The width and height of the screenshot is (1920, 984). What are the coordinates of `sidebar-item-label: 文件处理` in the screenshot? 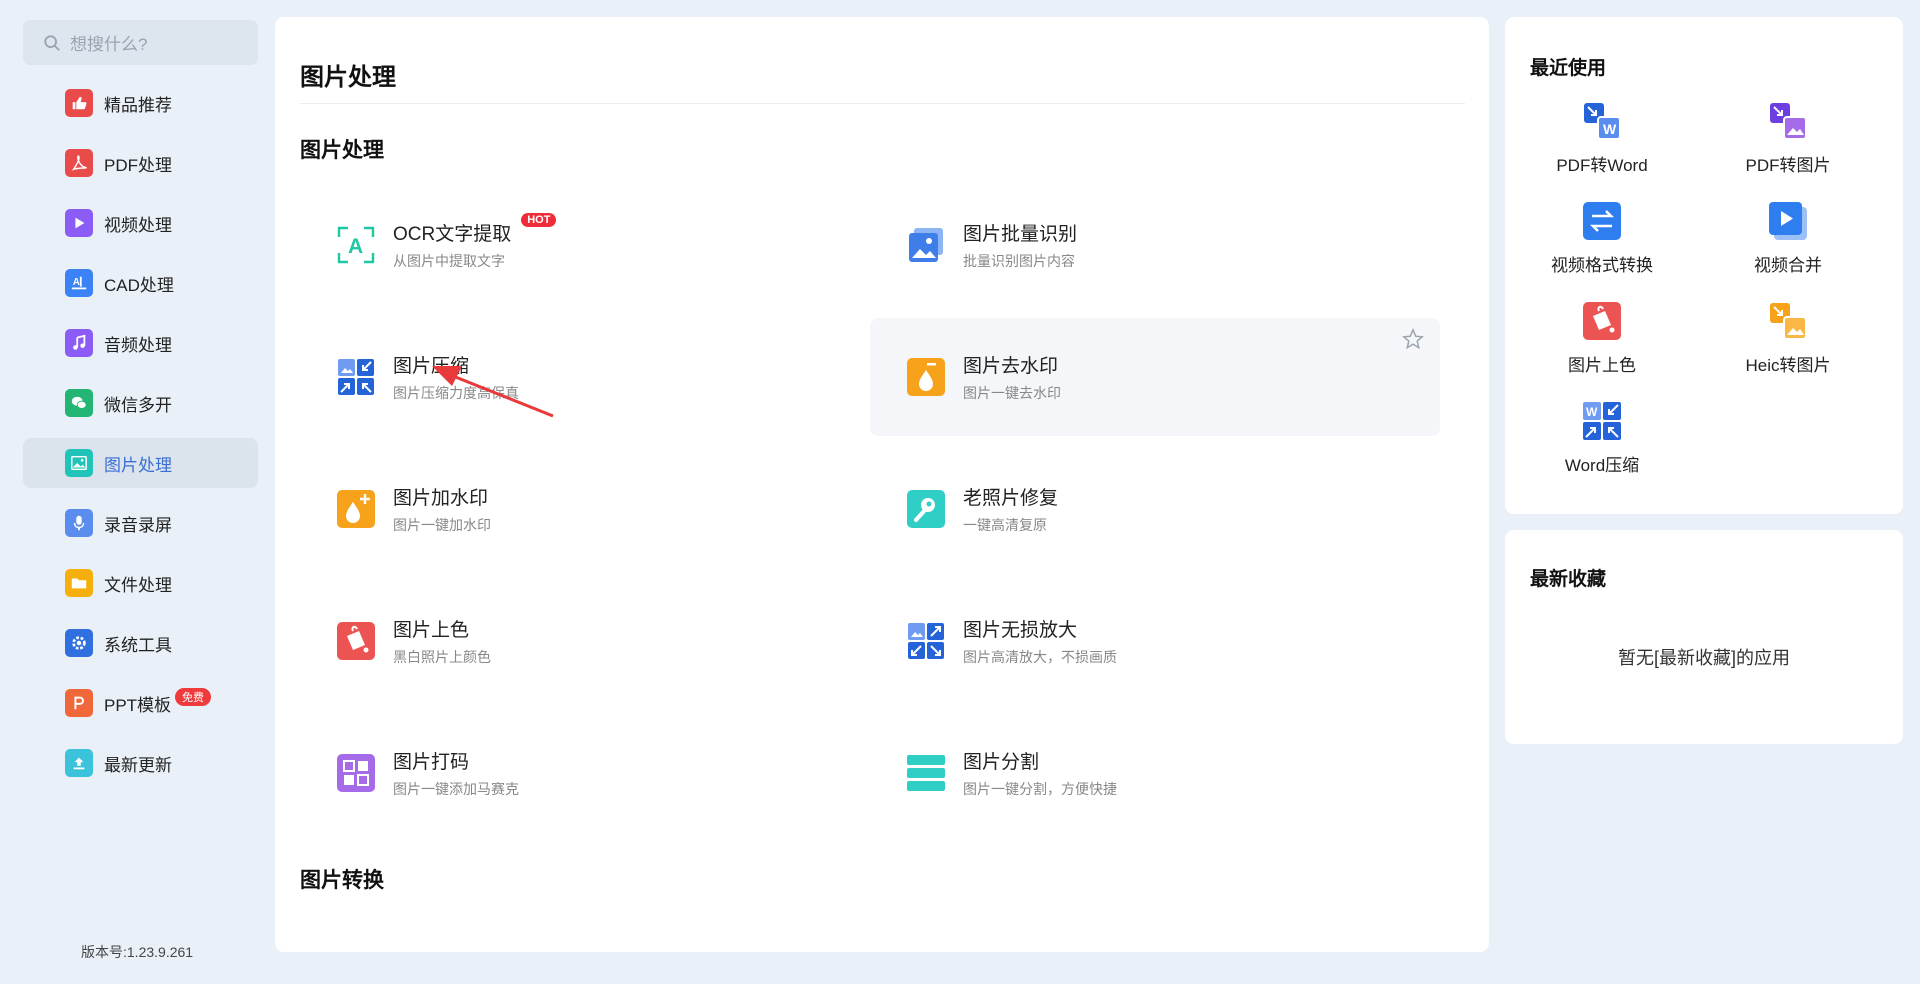 It's located at (138, 585).